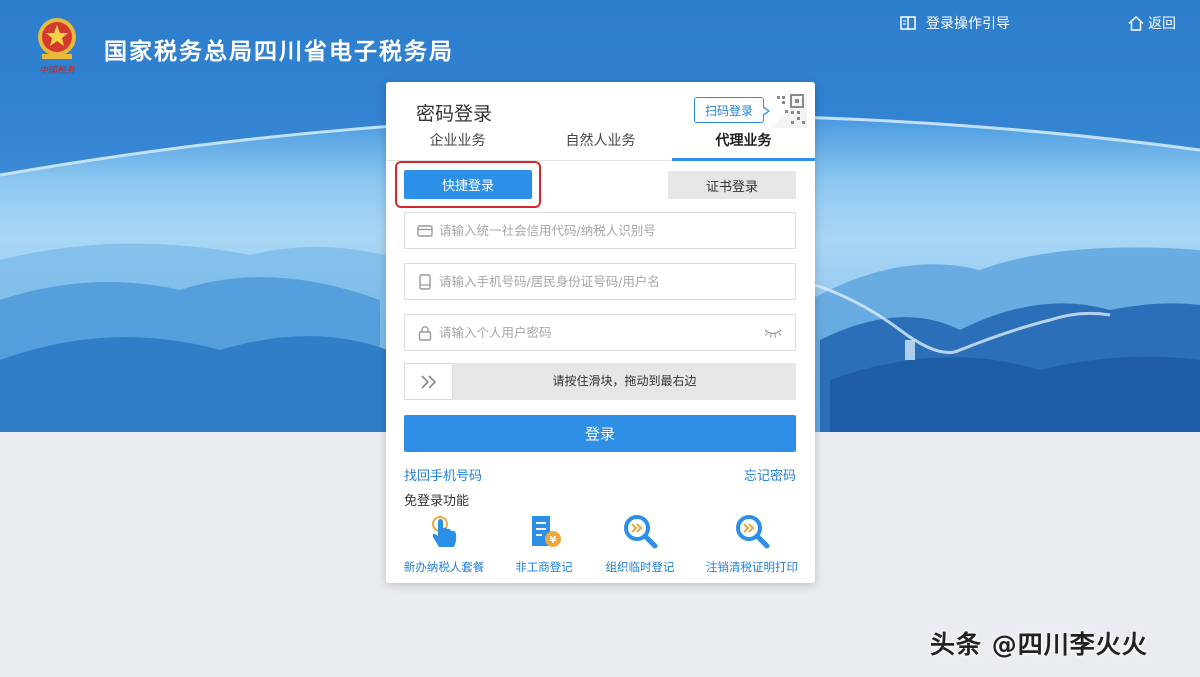  I want to click on credit-code-field, so click(600, 230).